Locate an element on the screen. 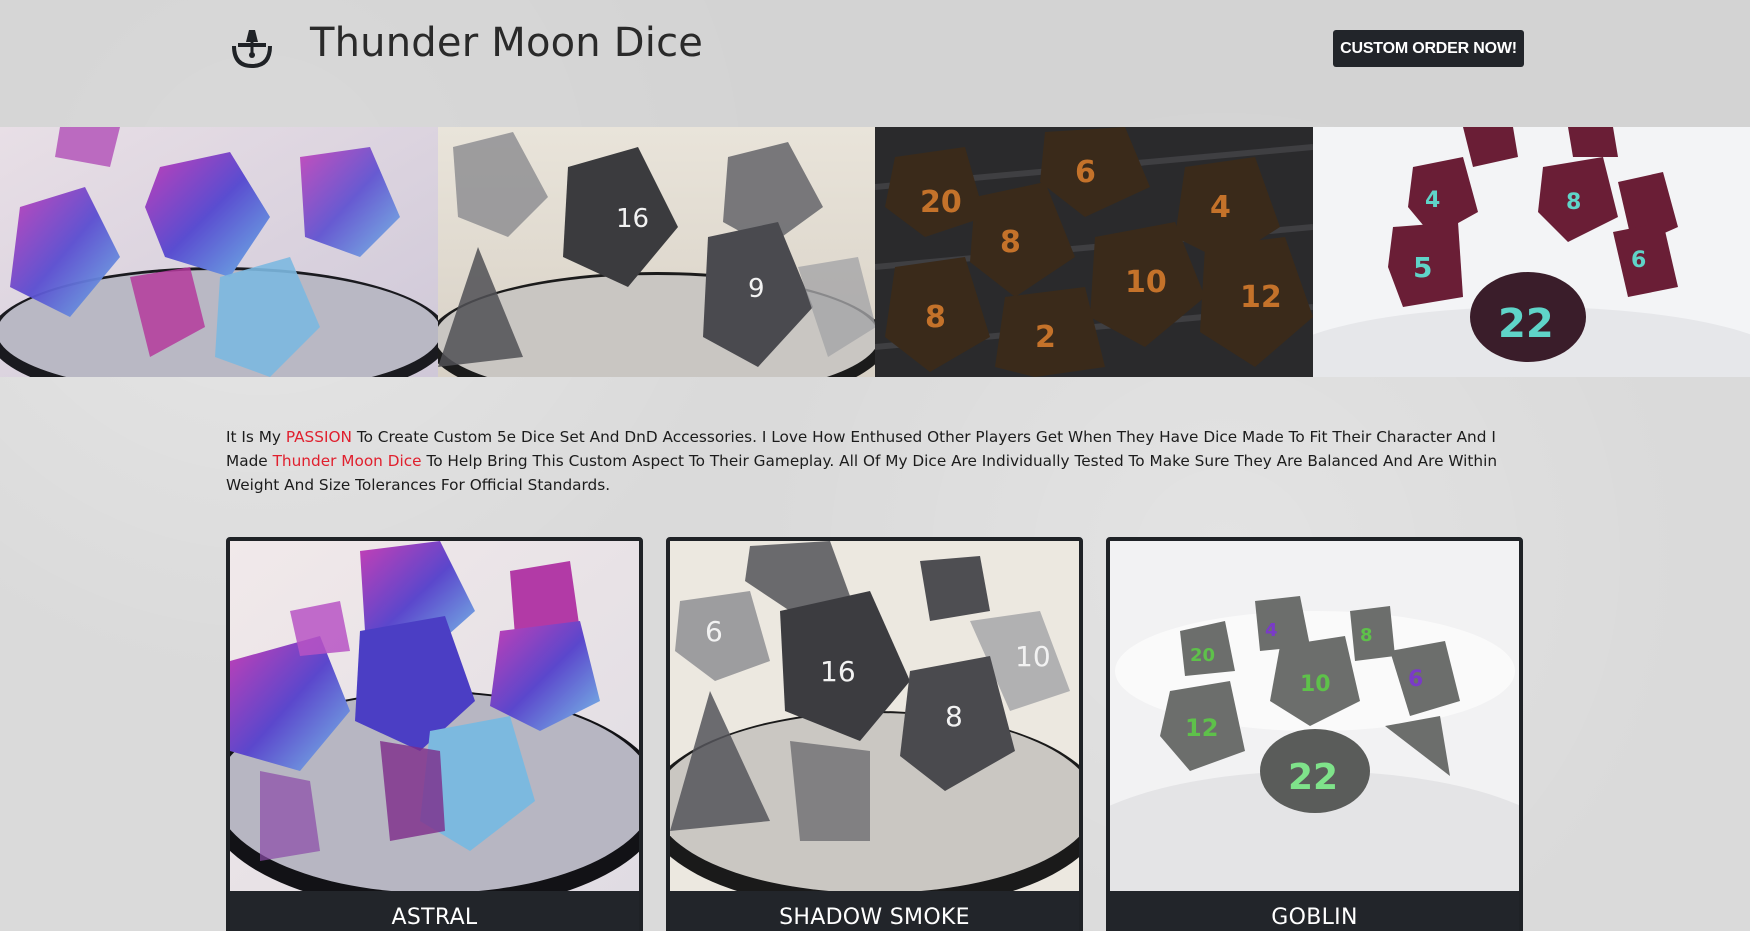  svg-text: 9 is located at coordinates (756, 289).